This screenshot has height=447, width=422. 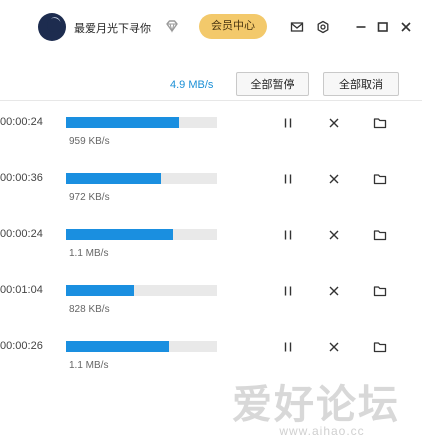 What do you see at coordinates (211, 256) in the screenshot?
I see `download-row: 00:00:24 1.1 MB/s` at bounding box center [211, 256].